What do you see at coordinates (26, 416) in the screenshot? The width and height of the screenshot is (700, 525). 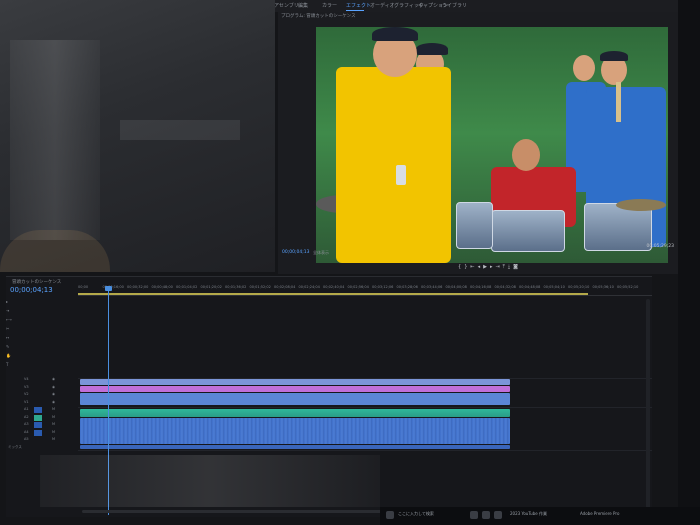 I see `track-label: A2` at bounding box center [26, 416].